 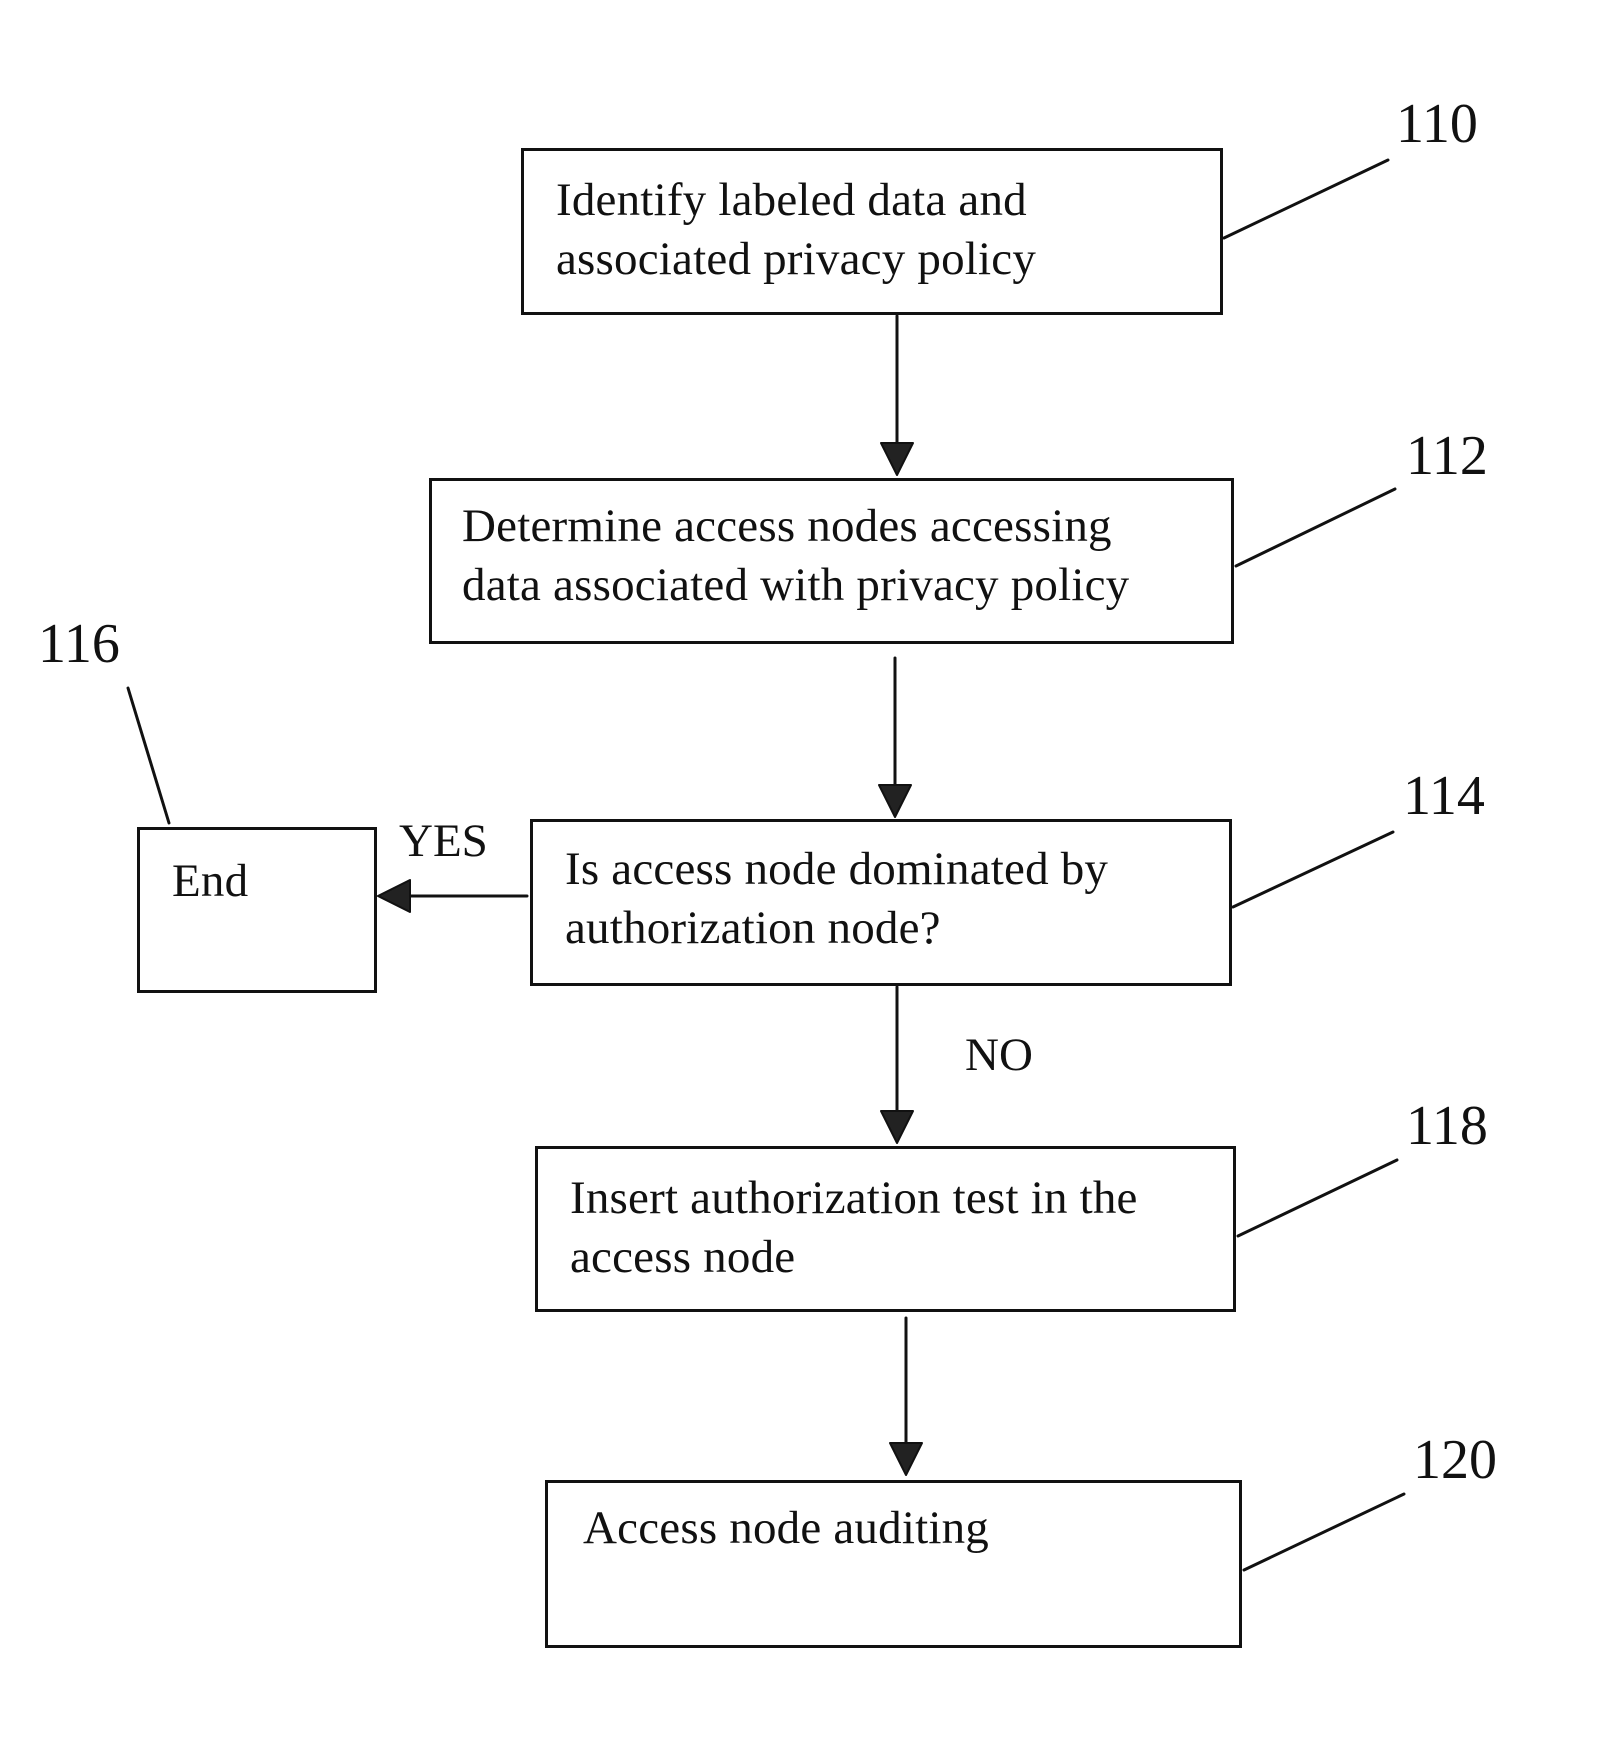 I want to click on terminal-box-end: End, so click(x=257, y=910).